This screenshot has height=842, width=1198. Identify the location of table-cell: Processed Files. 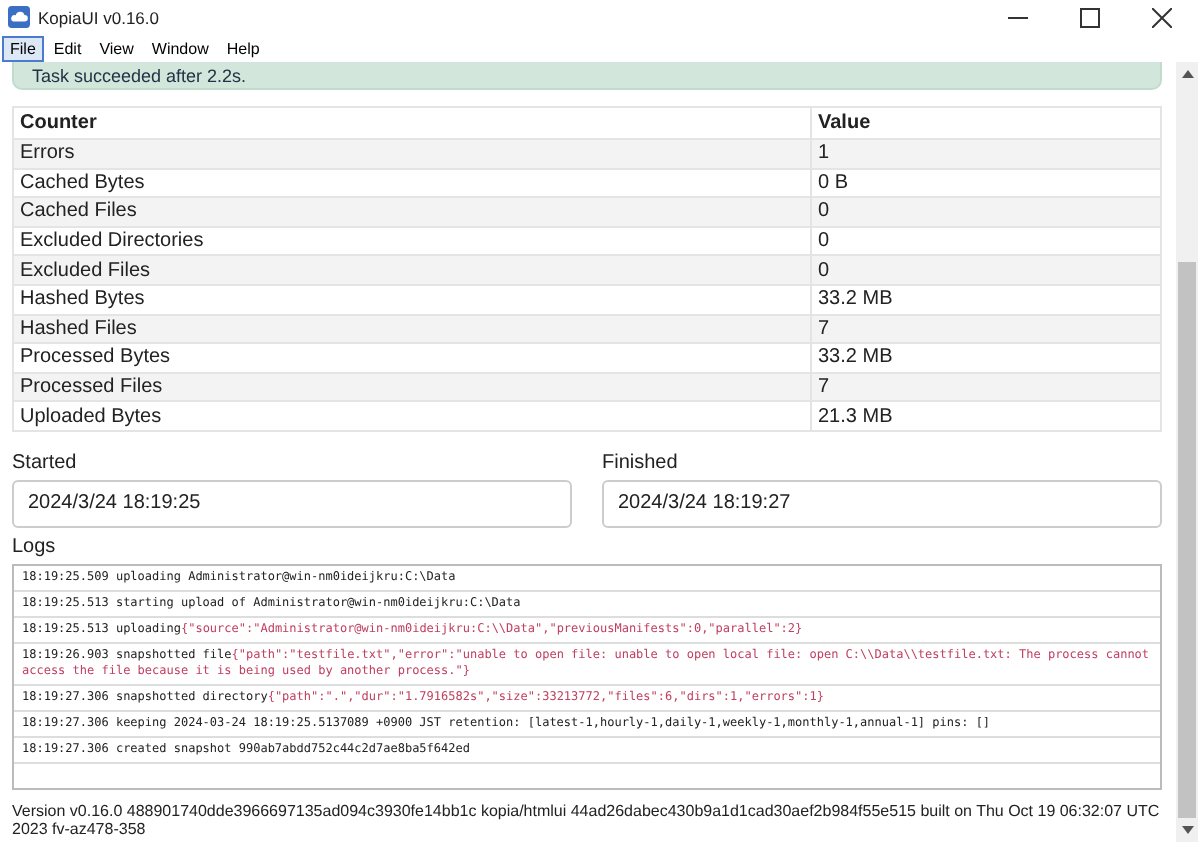
(412, 387).